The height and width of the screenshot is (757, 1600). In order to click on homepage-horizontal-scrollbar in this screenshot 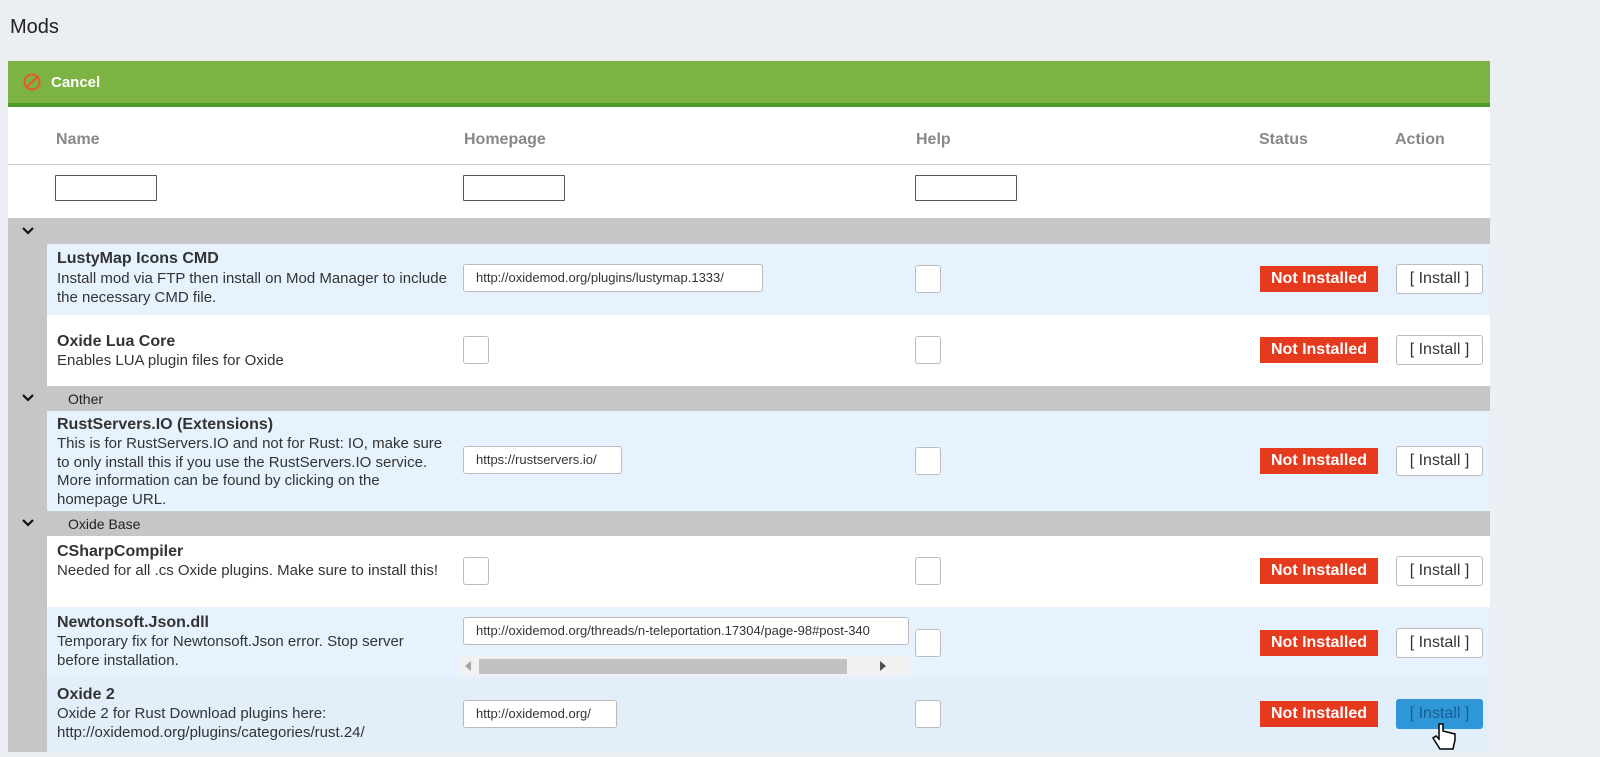, I will do `click(684, 666)`.